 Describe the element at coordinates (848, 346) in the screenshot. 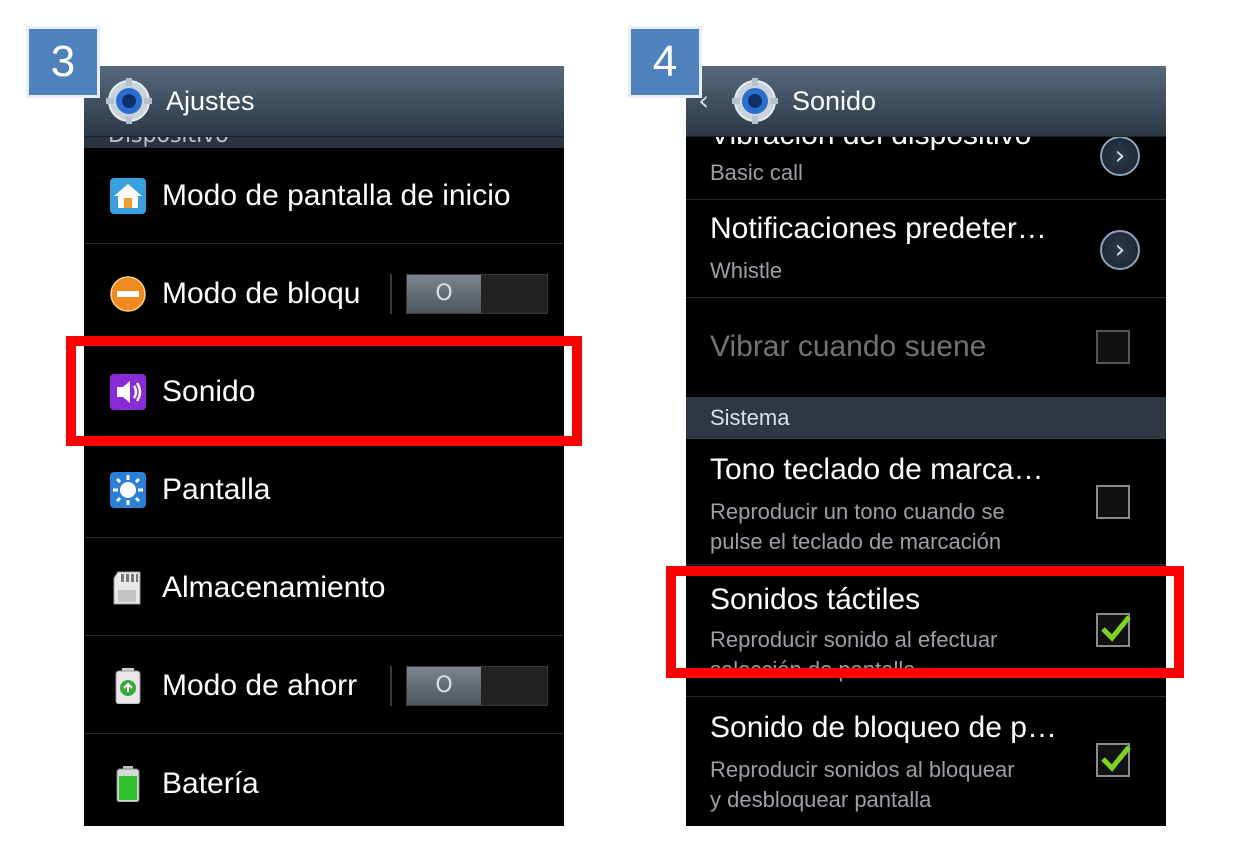

I see `item-title: Vibrar cuando suene` at that location.